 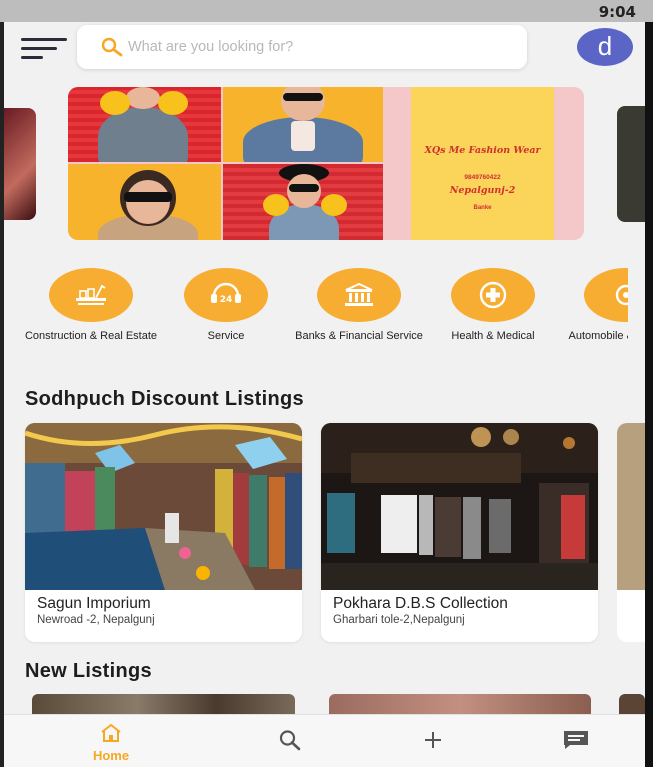 I want to click on banner-prev-preview, so click(x=20, y=164).